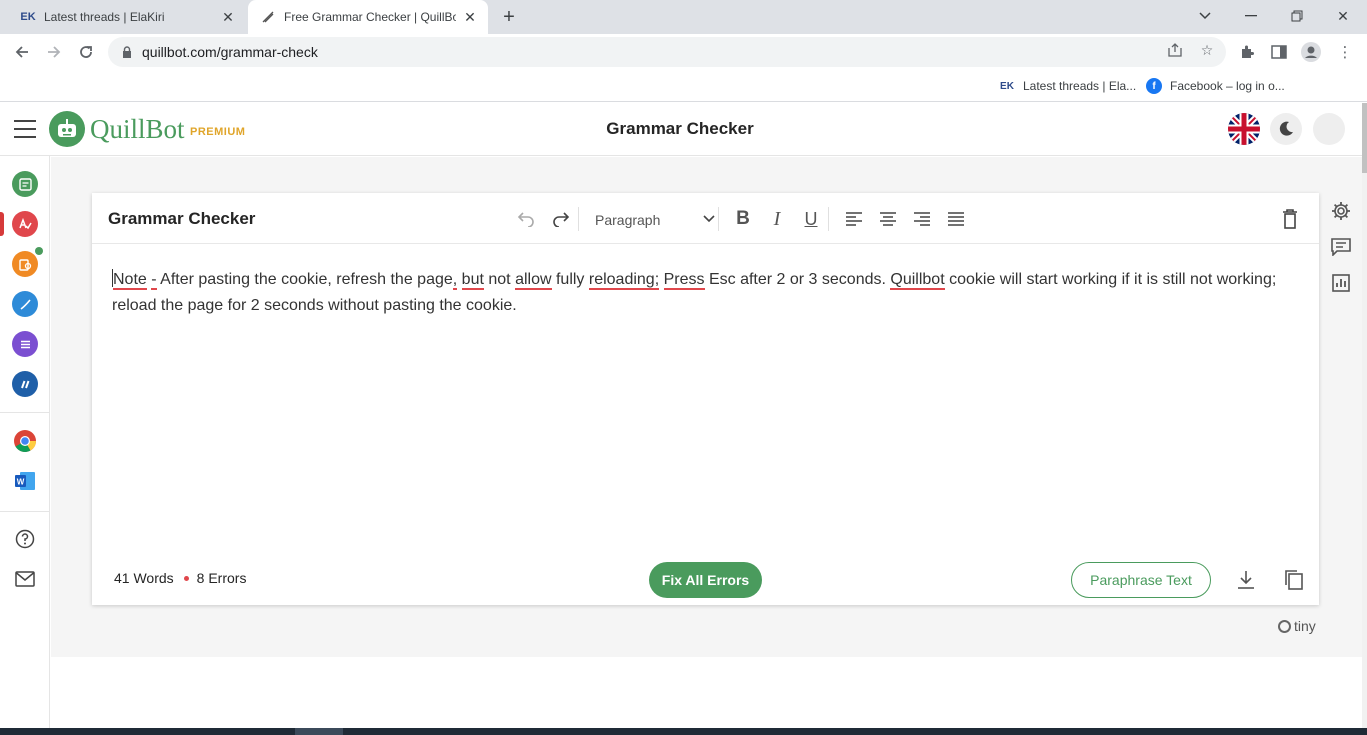 Image resolution: width=1367 pixels, height=735 pixels. What do you see at coordinates (1284, 626) in the screenshot?
I see `tiny-logo-icon` at bounding box center [1284, 626].